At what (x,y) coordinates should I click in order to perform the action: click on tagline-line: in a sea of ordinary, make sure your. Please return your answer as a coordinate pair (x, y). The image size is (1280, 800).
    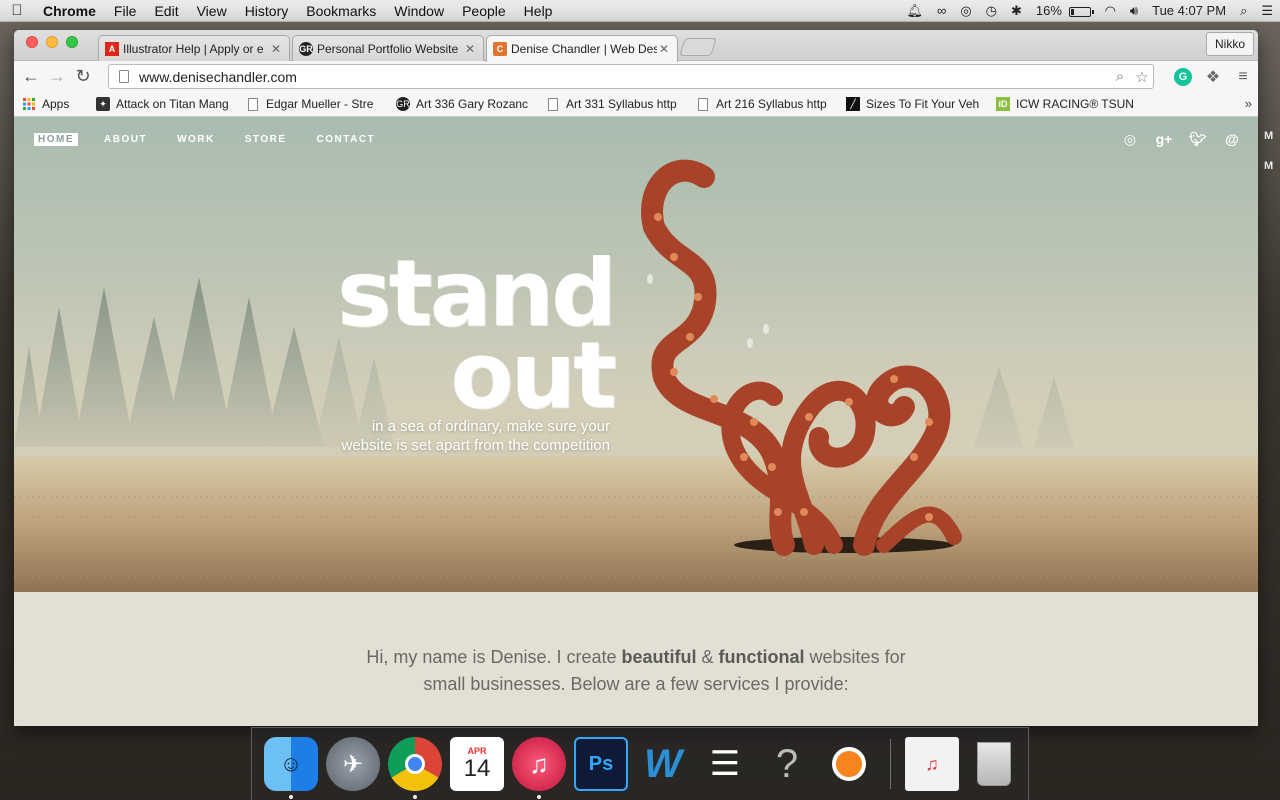
    Looking at the image, I should click on (490, 426).